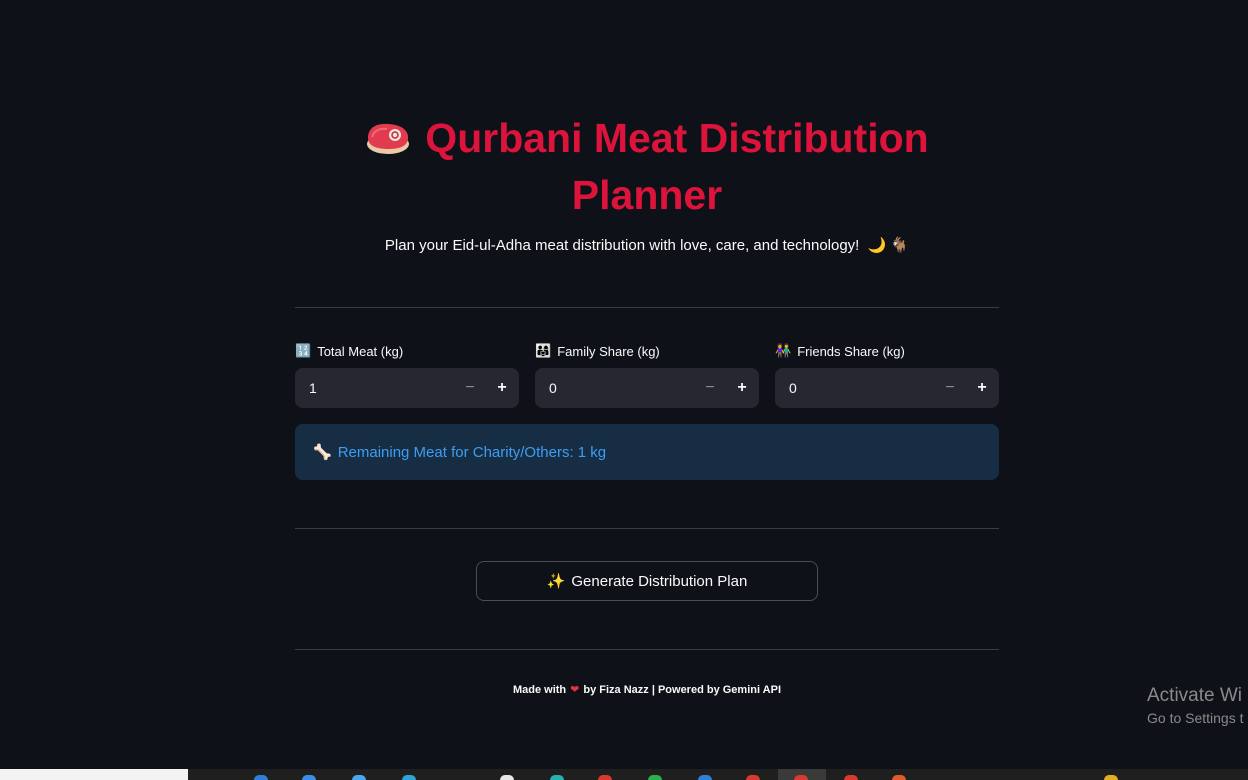 This screenshot has height=780, width=1248. Describe the element at coordinates (502, 388) in the screenshot. I see `total-meat-increment-button: +` at that location.